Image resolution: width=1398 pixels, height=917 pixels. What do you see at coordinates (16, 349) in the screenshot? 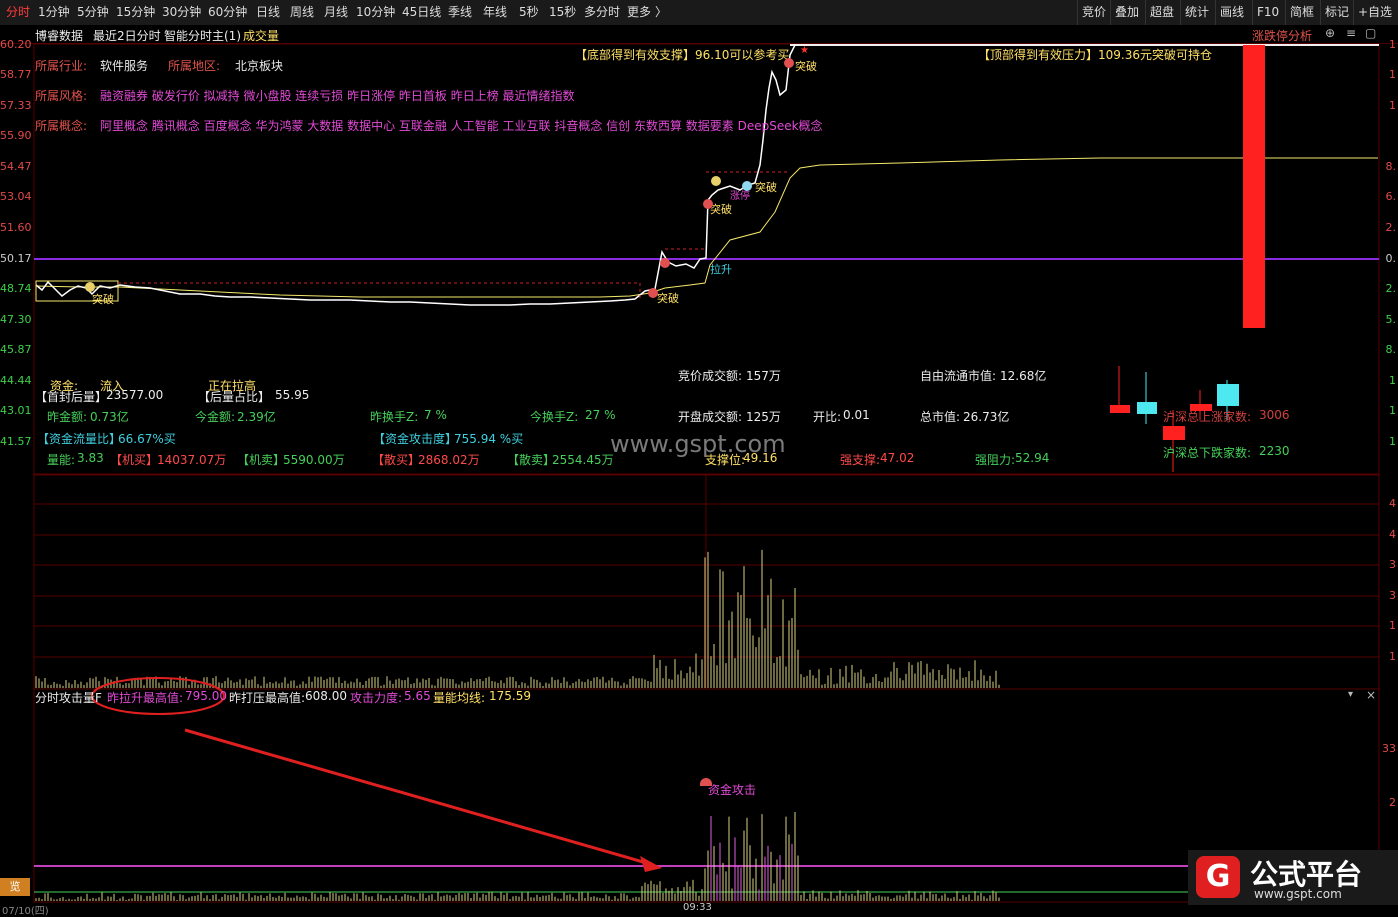
I see `y-tick: 45.87` at bounding box center [16, 349].